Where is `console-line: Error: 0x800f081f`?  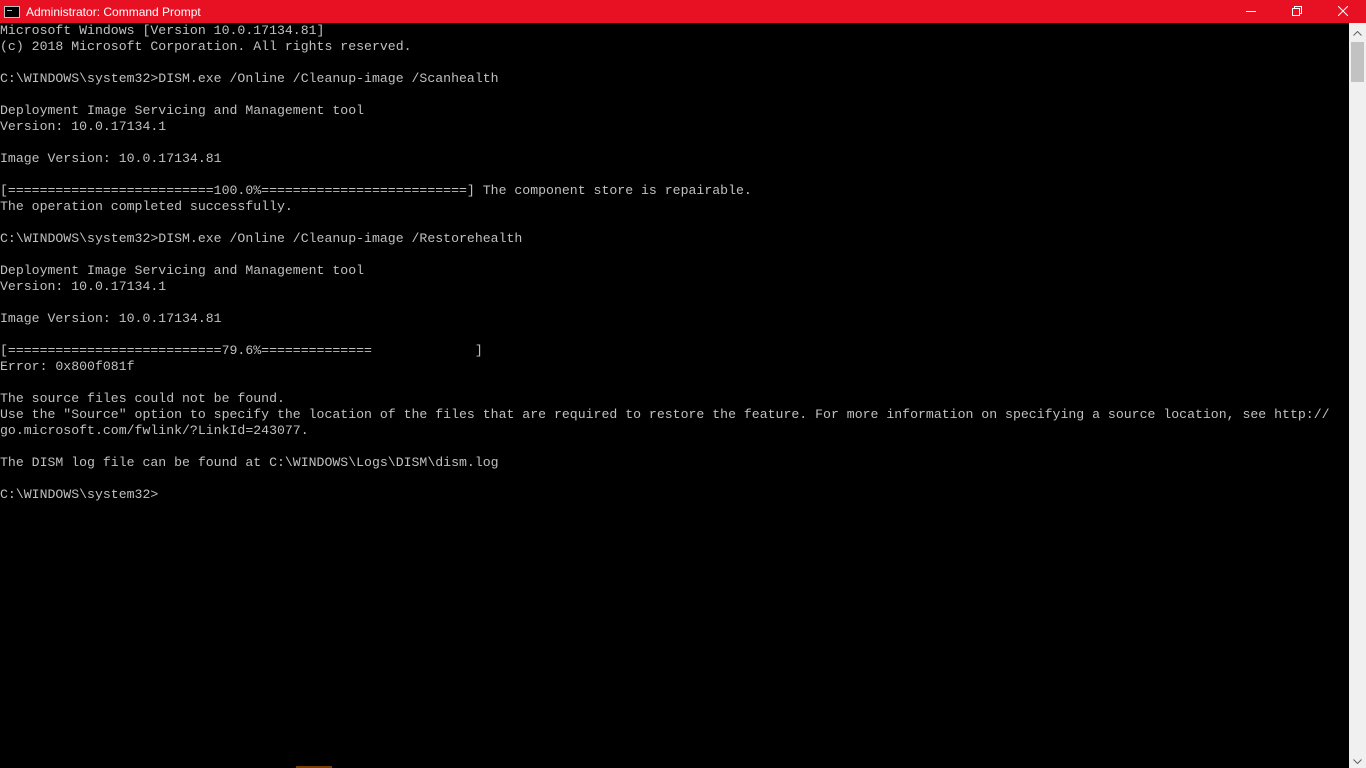 console-line: Error: 0x800f081f is located at coordinates (67, 366).